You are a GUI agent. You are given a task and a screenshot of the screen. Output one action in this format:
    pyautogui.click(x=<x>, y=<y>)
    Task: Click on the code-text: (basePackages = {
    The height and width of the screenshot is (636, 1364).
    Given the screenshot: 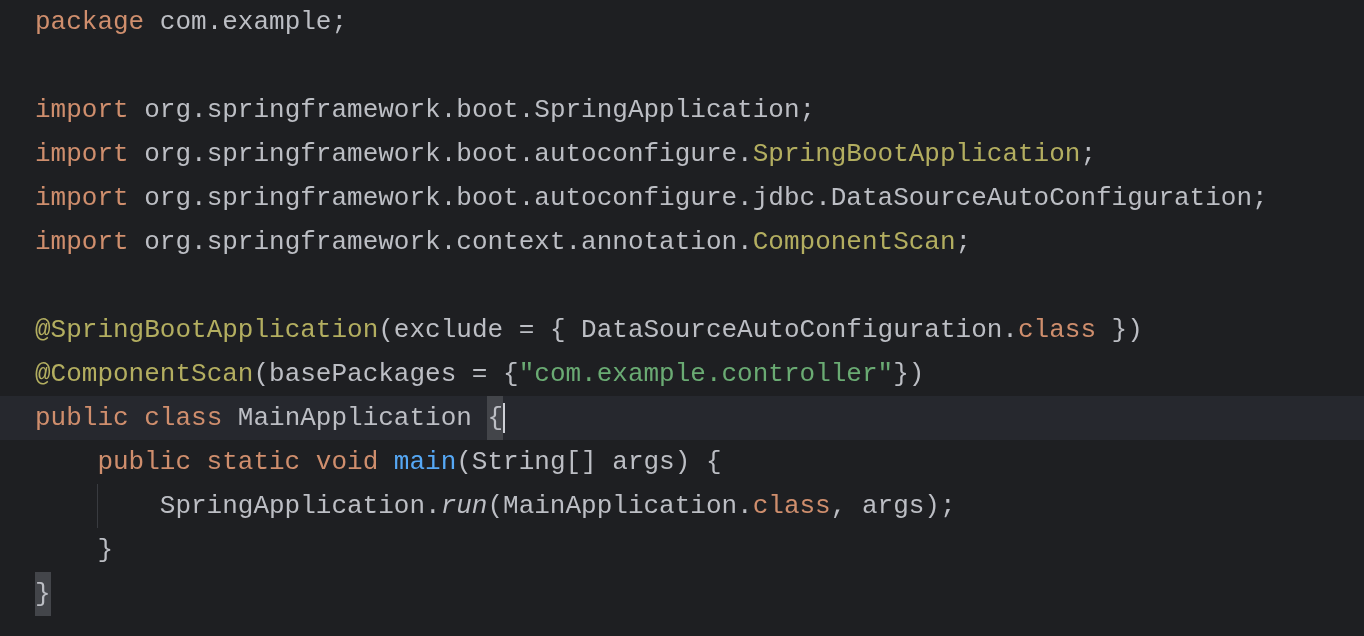 What is the action you would take?
    pyautogui.click(x=386, y=374)
    